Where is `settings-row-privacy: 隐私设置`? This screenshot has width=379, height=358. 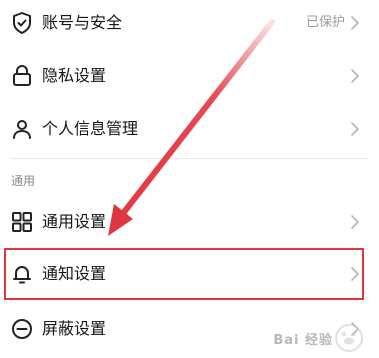 settings-row-privacy: 隐私设置 is located at coordinates (189, 77).